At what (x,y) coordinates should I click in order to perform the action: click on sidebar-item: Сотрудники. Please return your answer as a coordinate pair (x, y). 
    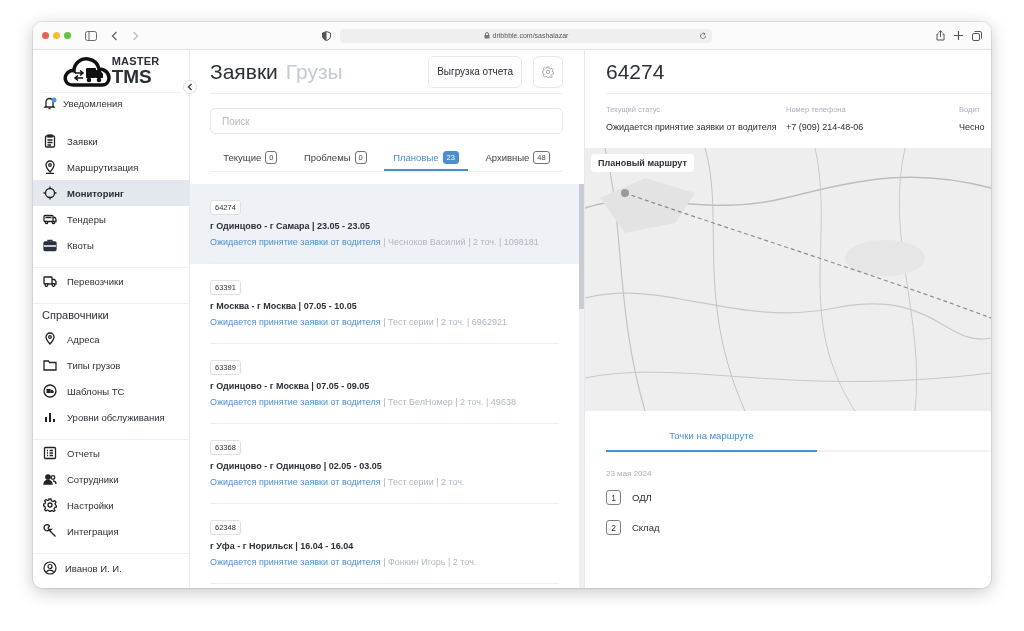
    Looking at the image, I should click on (111, 479).